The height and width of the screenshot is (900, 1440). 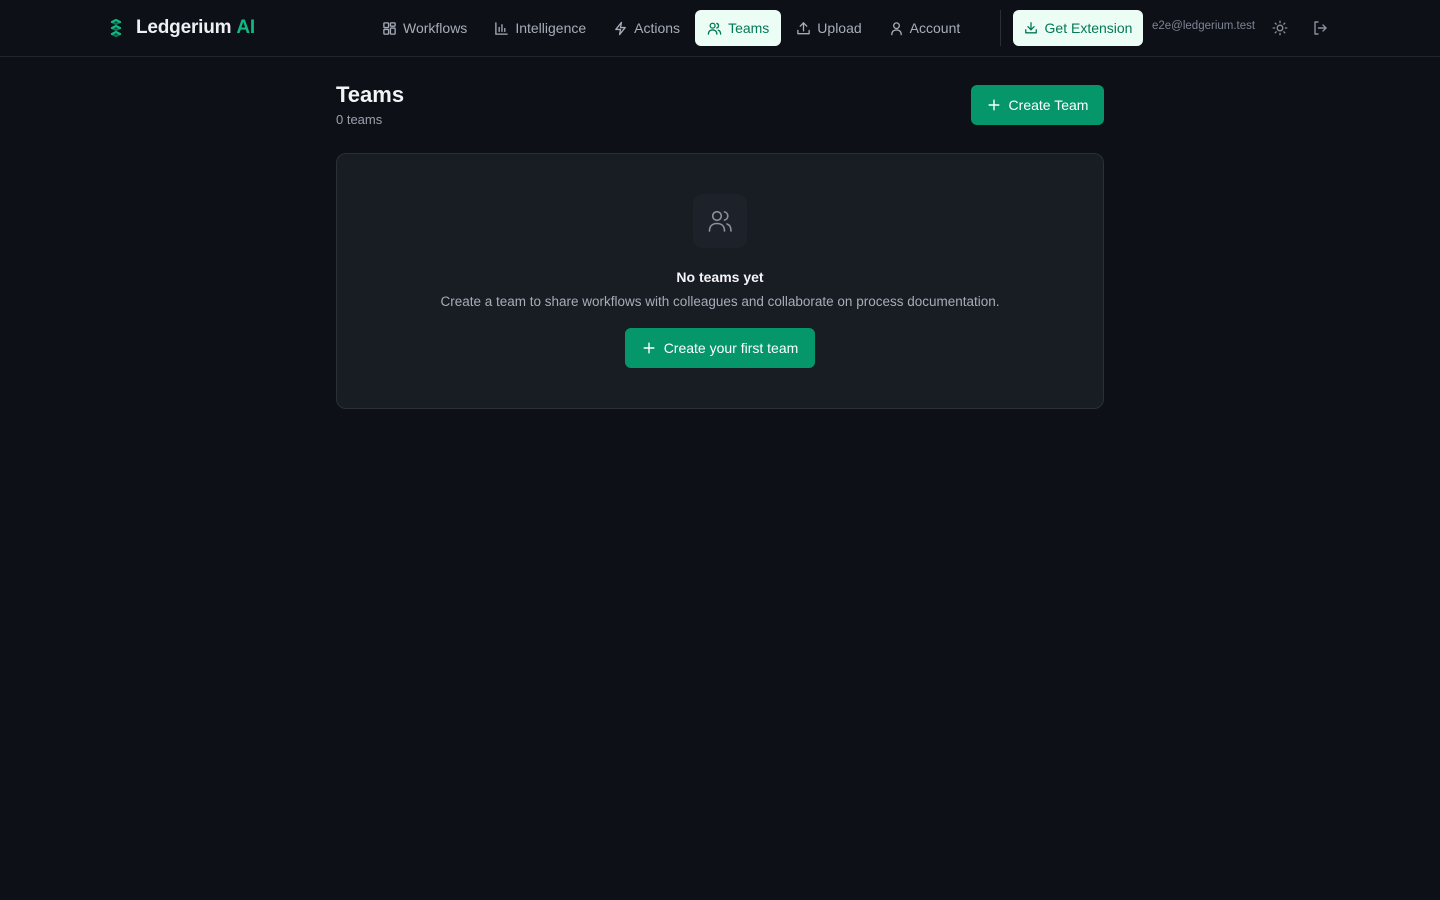 I want to click on nav-item-teams: Teams, so click(x=738, y=28).